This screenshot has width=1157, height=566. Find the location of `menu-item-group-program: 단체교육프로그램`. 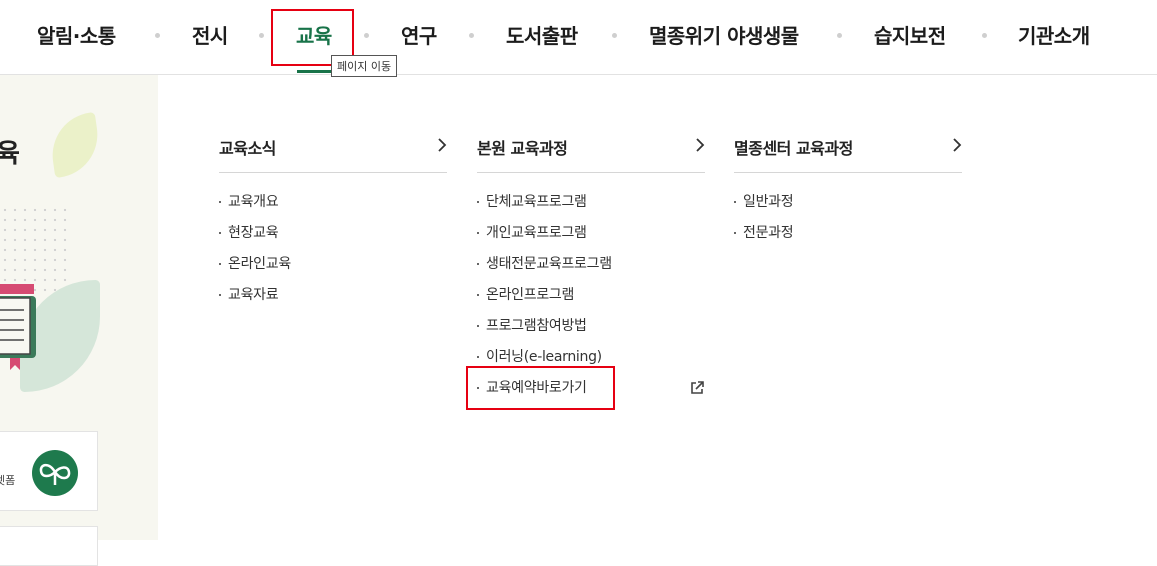

menu-item-group-program: 단체교육프로그램 is located at coordinates (591, 206).